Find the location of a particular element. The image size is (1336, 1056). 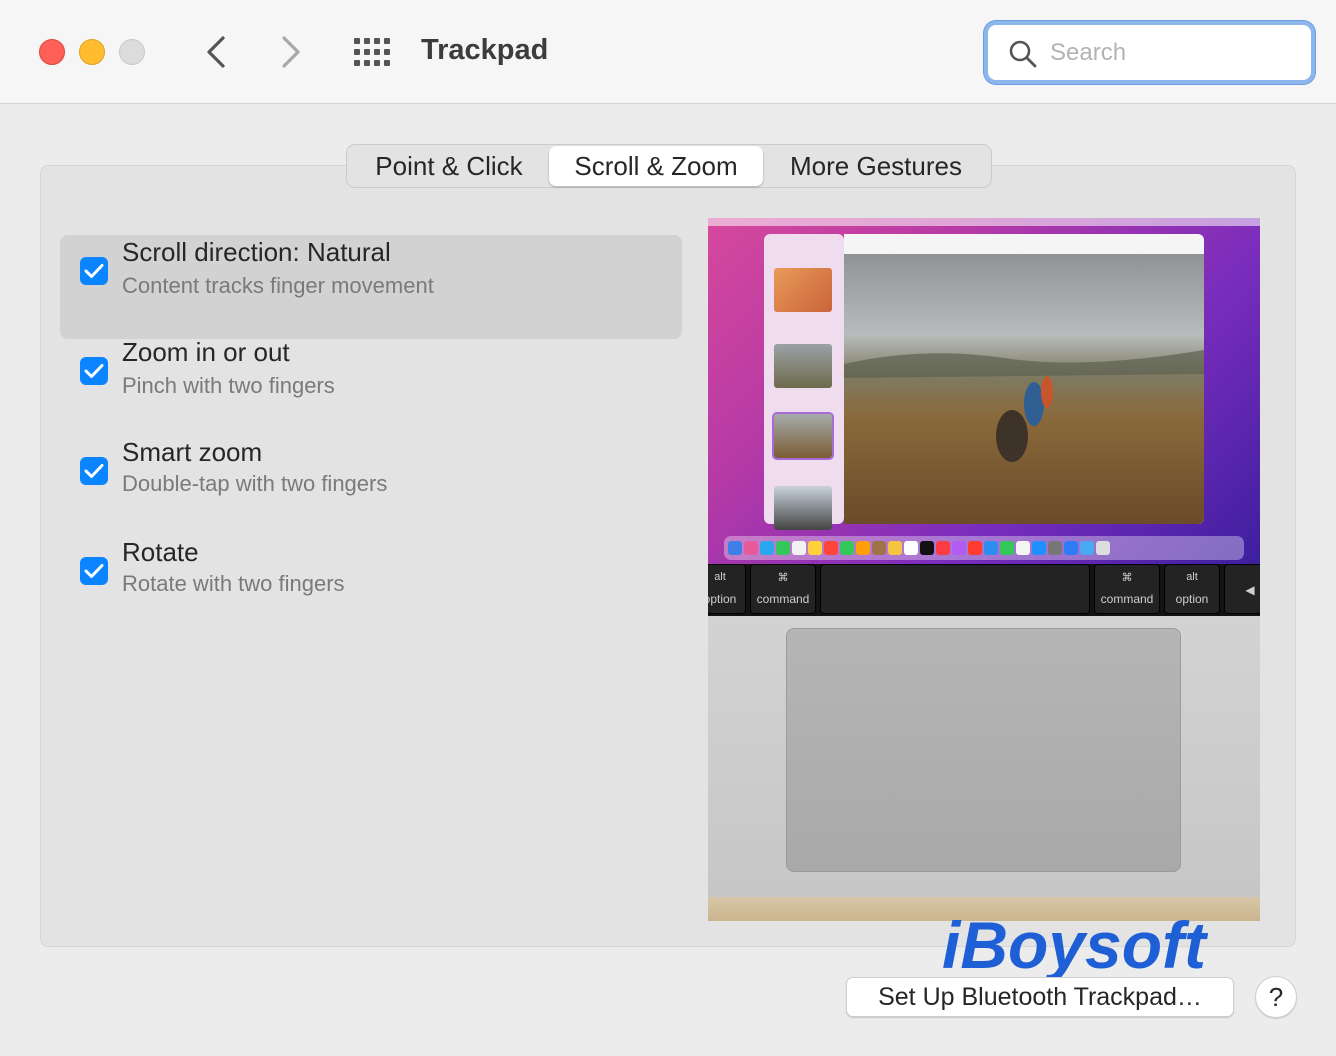

search-field is located at coordinates (1149, 52).